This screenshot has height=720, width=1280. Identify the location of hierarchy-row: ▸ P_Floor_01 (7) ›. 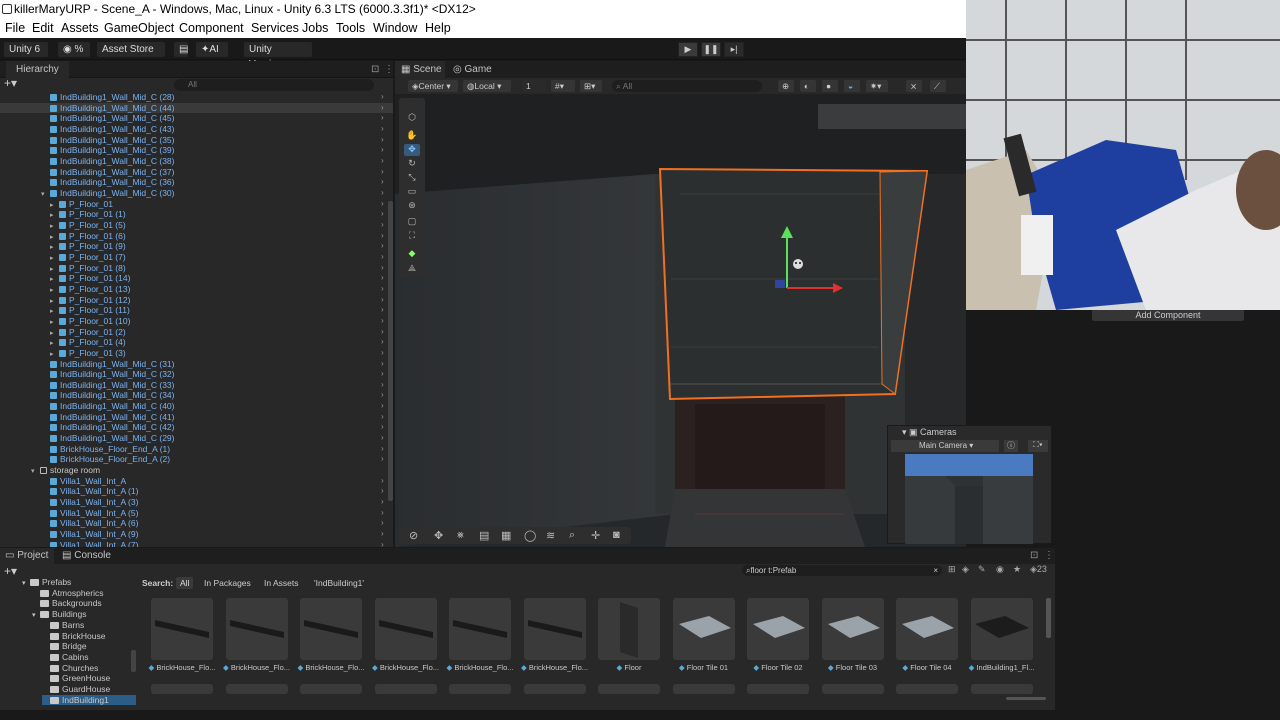
(196, 257).